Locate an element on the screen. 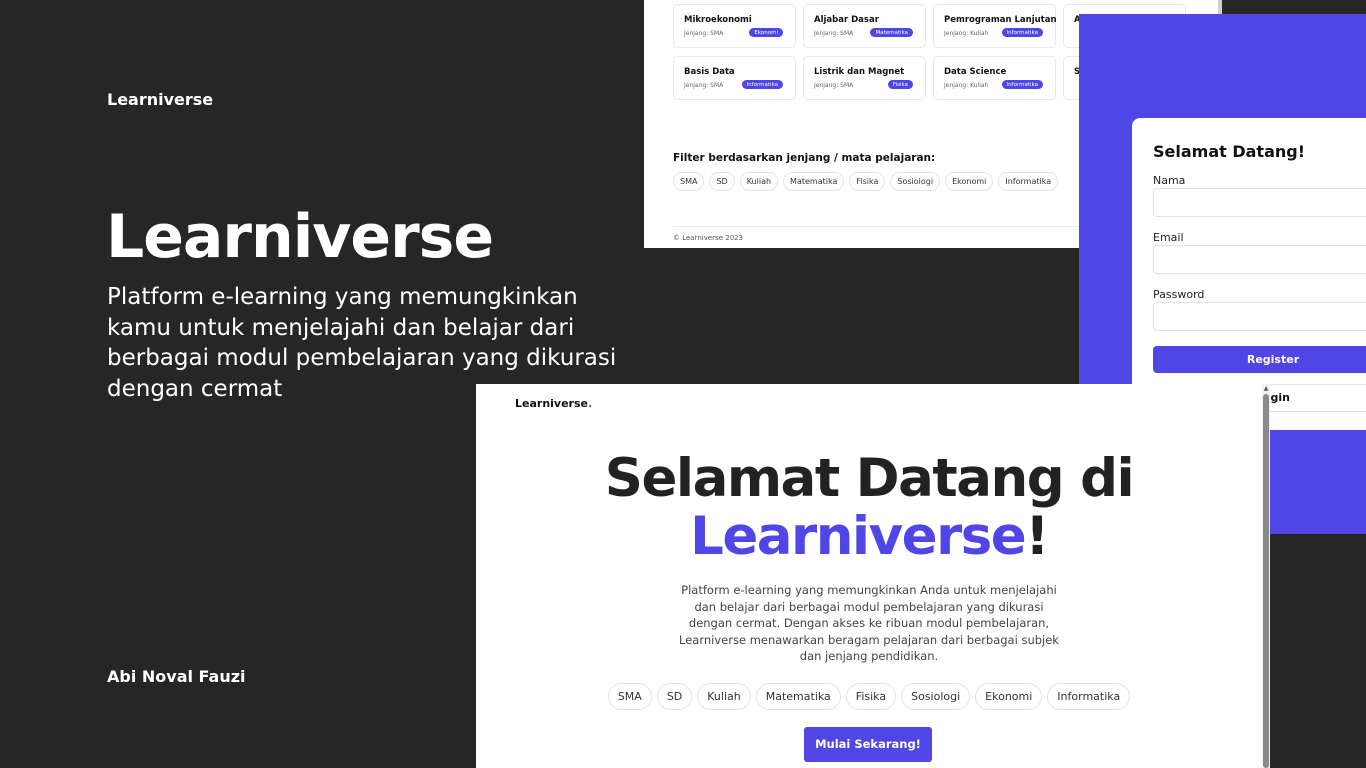  module-card: Aljabar Dasar Jenjang: SMA Matematika is located at coordinates (864, 26).